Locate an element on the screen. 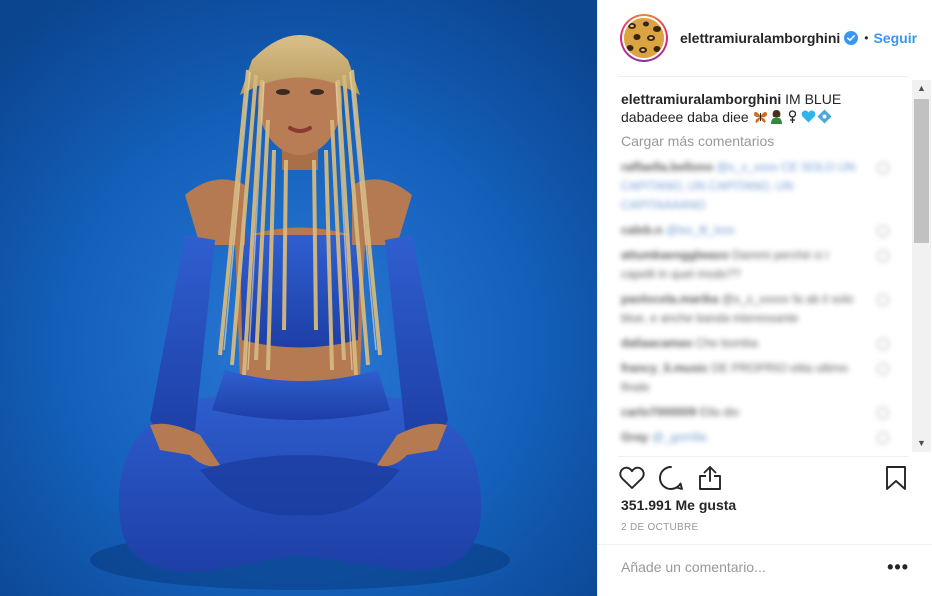 This screenshot has height=596, width=932. header-divider is located at coordinates (763, 76).